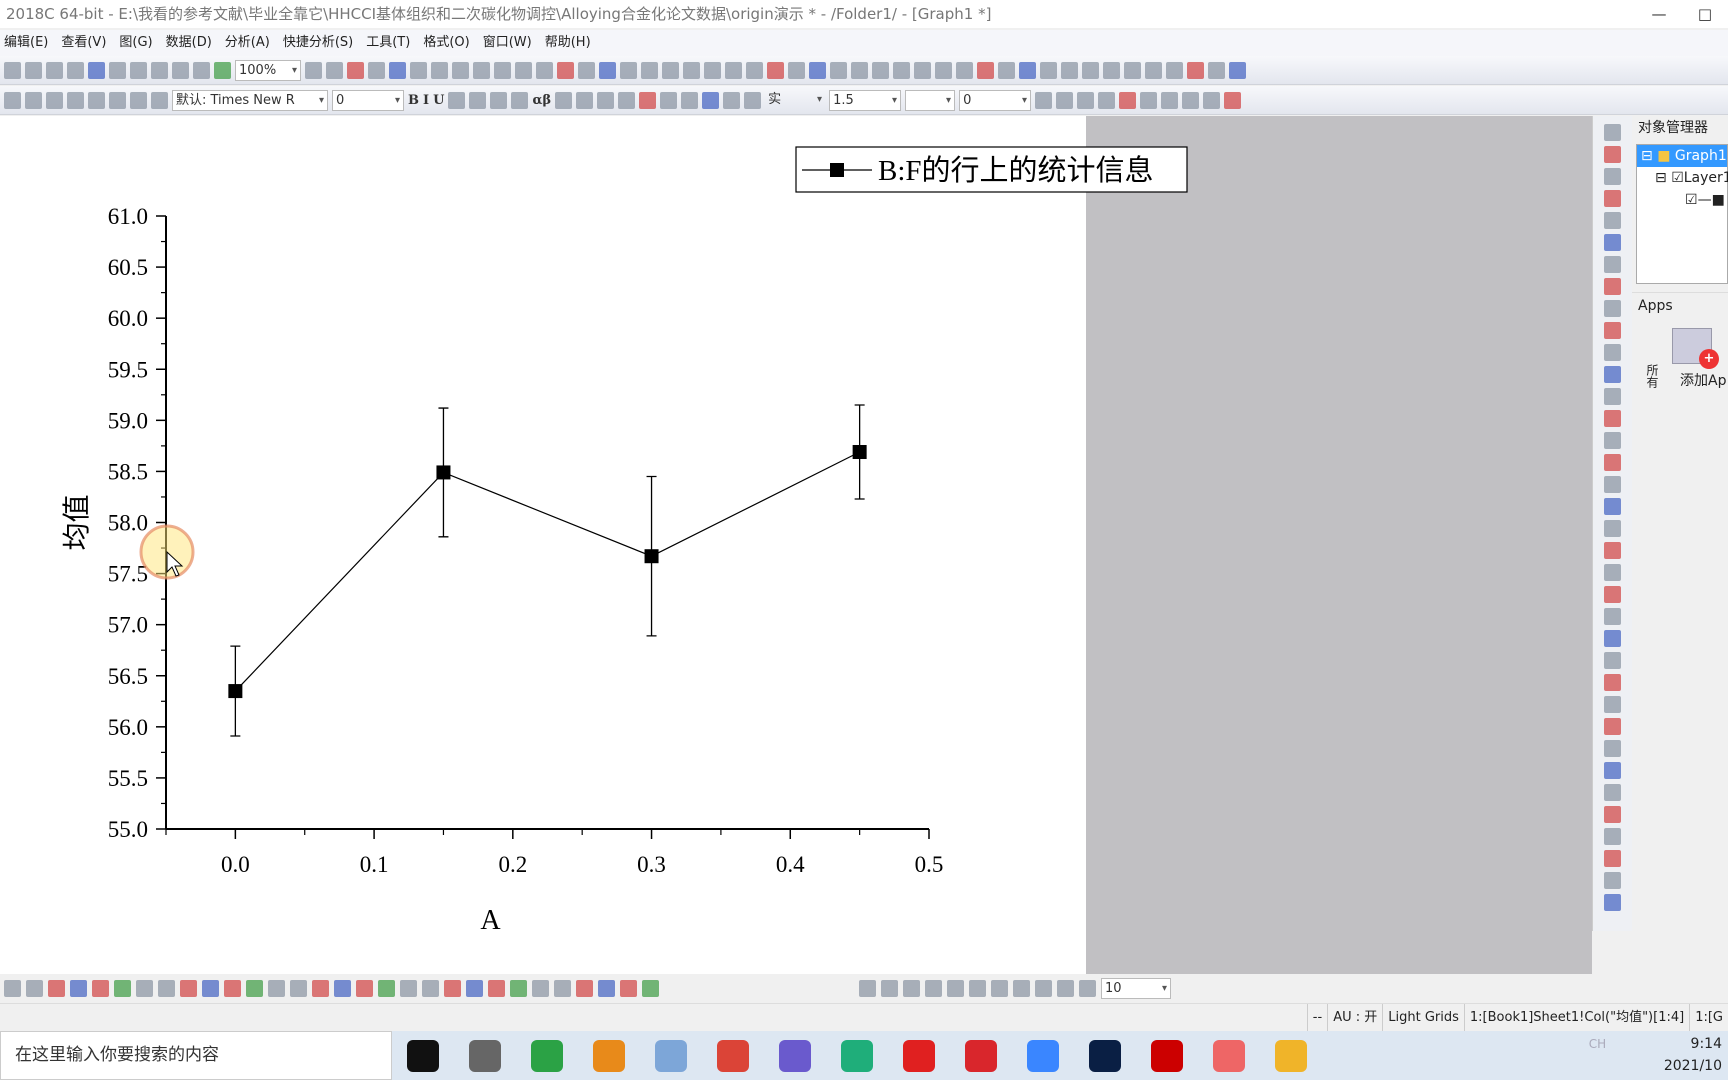 The height and width of the screenshot is (1080, 1728). I want to click on series-line, so click(547, 571).